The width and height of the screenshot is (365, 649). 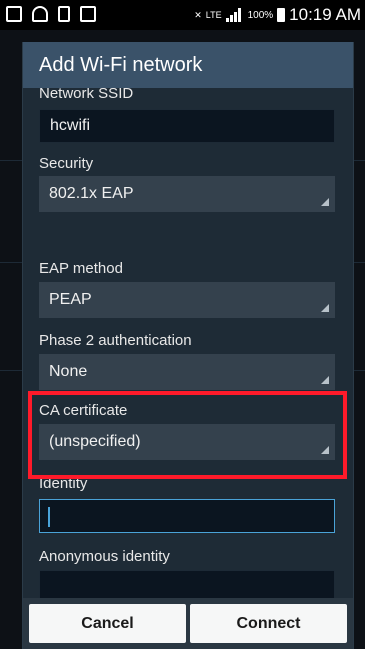 I want to click on gallery-icon, so click(x=88, y=14).